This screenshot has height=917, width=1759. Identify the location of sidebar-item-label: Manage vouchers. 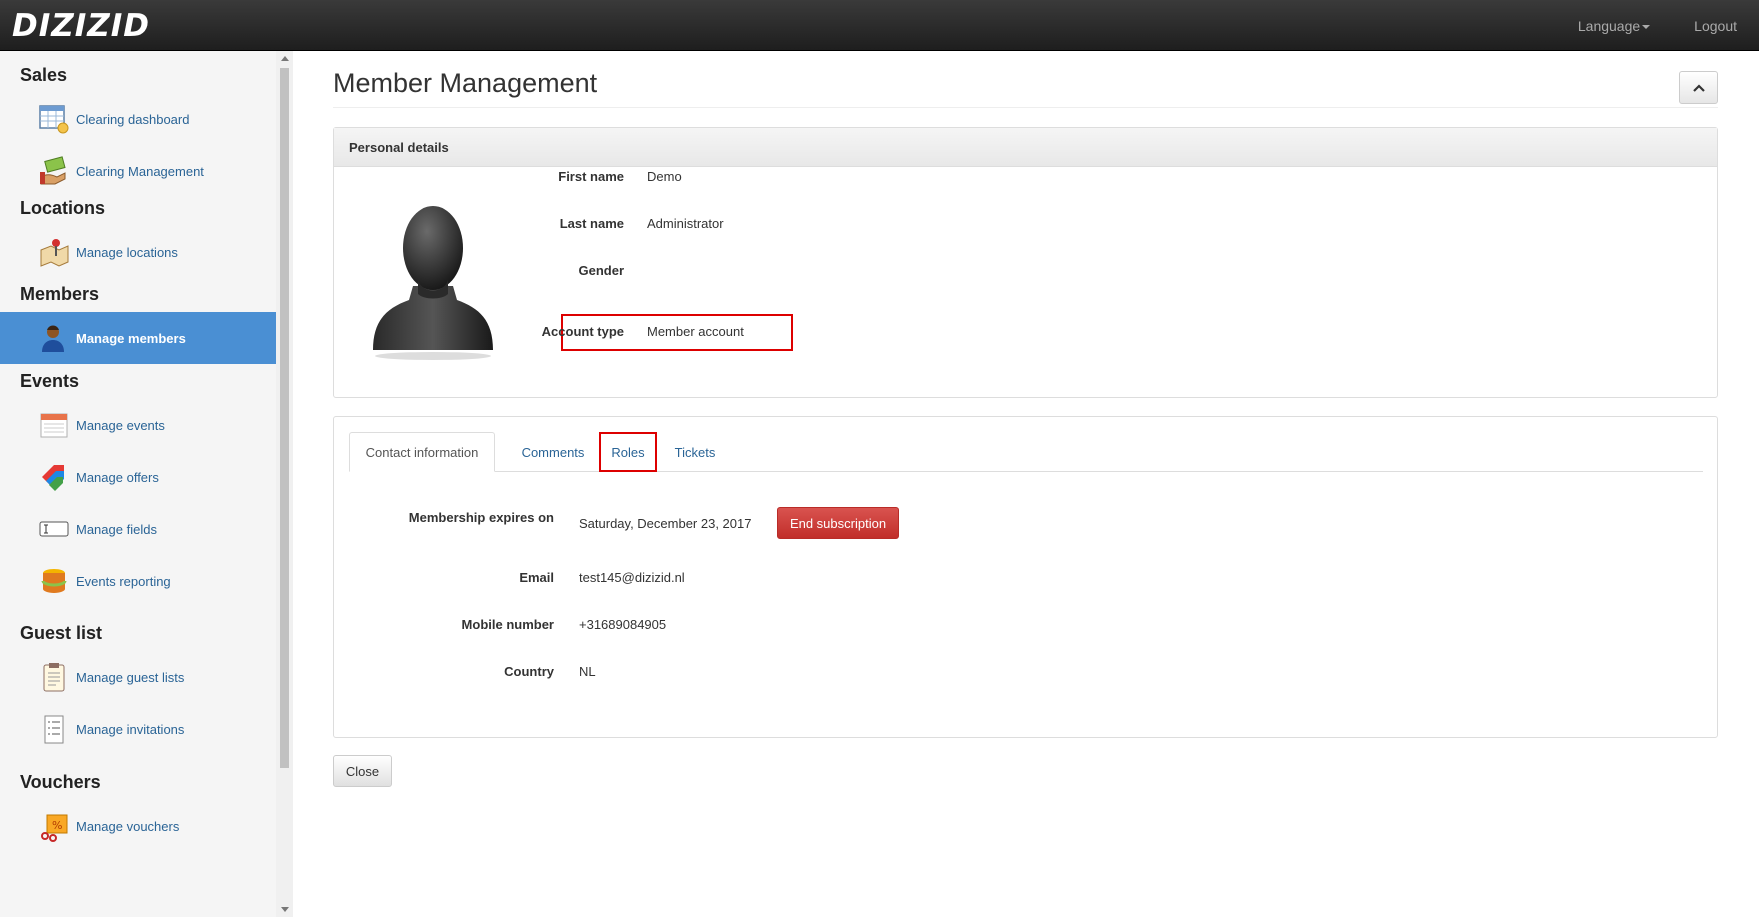
(128, 826).